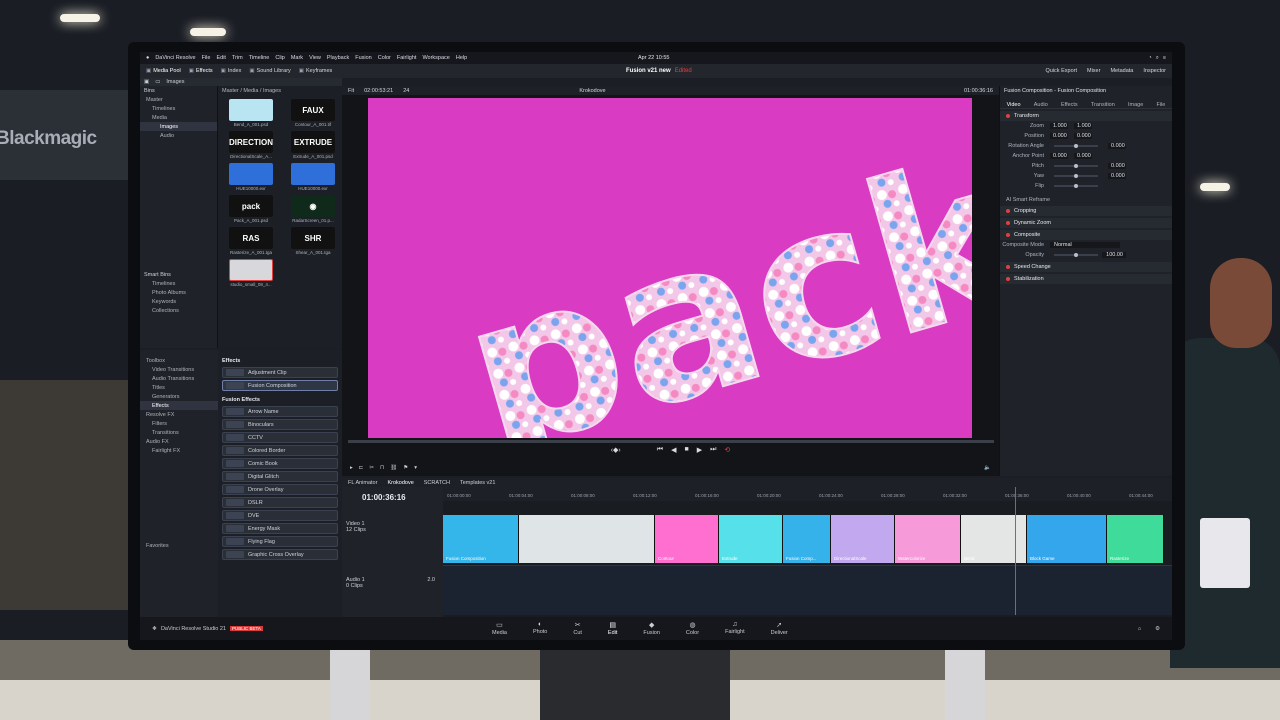 This screenshot has height=720, width=1280. Describe the element at coordinates (1149, 58) in the screenshot. I see `wifi-icon: ◔` at that location.